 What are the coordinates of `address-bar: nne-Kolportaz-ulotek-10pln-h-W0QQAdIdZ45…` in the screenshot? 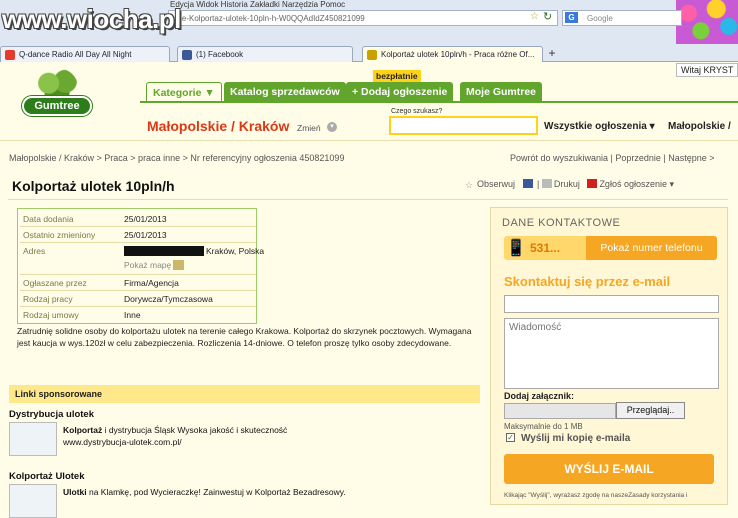 It's located at (363, 18).